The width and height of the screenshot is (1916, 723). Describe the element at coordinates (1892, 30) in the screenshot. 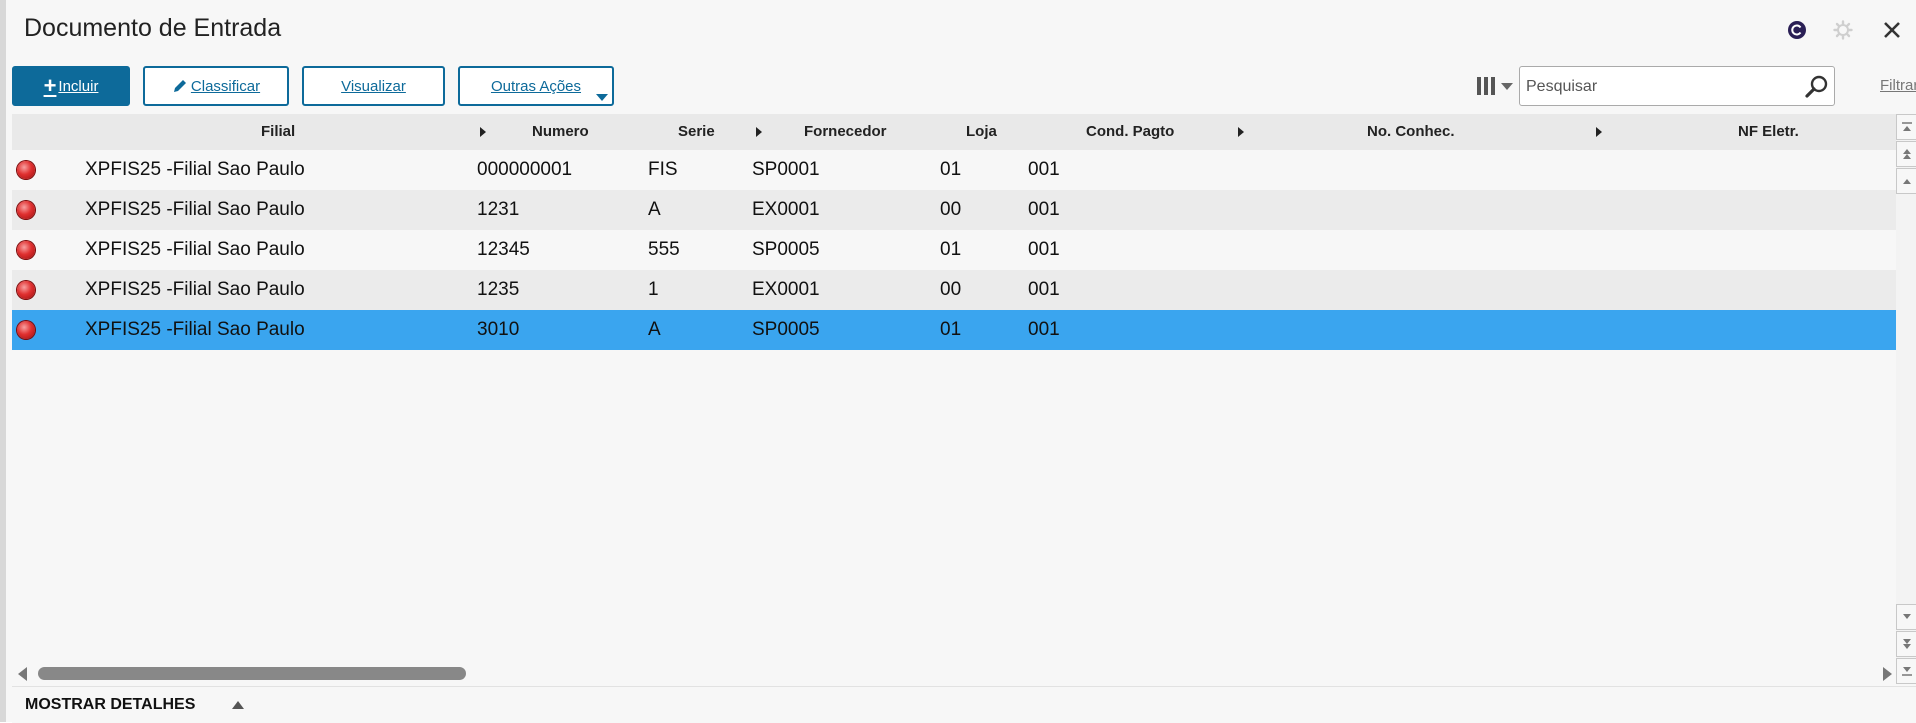

I see `close-icon` at that location.